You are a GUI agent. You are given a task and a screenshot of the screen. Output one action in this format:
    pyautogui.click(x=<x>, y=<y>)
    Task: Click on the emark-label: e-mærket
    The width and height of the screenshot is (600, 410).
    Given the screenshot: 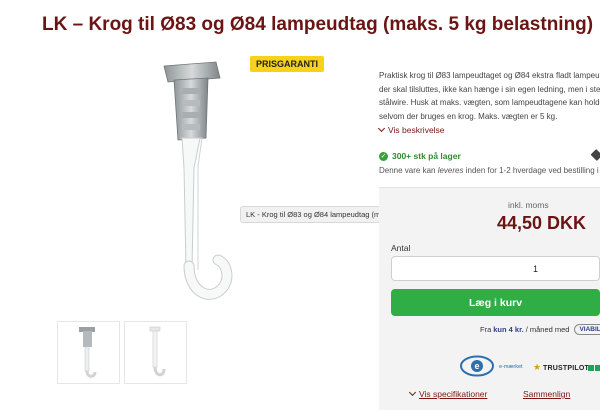 What is the action you would take?
    pyautogui.click(x=511, y=367)
    